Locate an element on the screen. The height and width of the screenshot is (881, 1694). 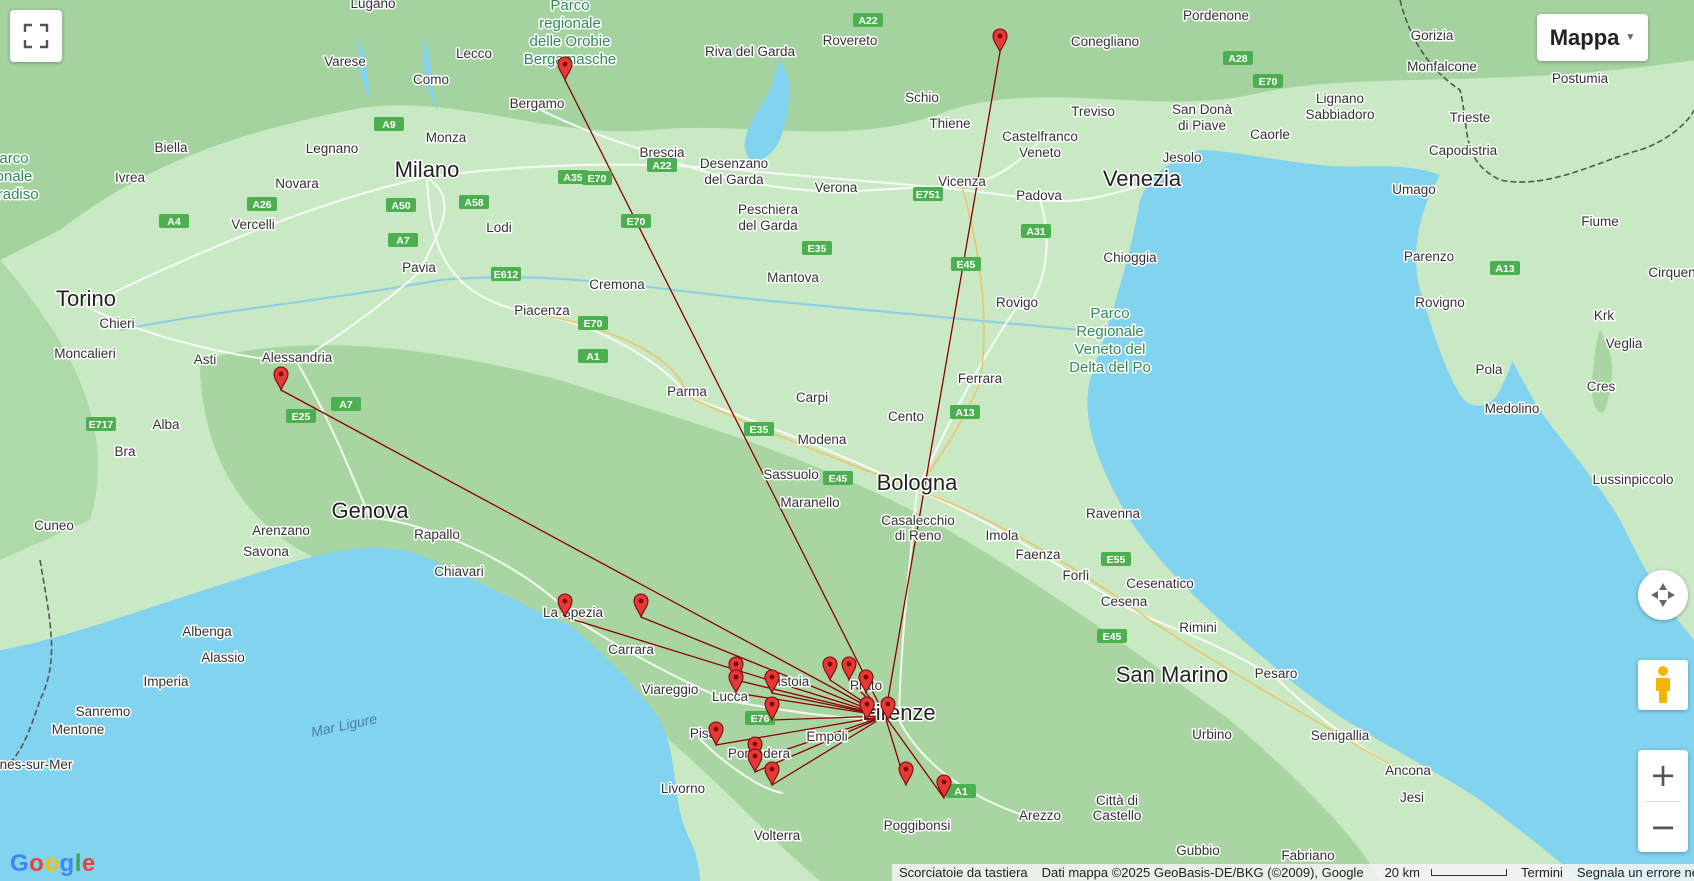
city-label: Piacenza is located at coordinates (542, 310).